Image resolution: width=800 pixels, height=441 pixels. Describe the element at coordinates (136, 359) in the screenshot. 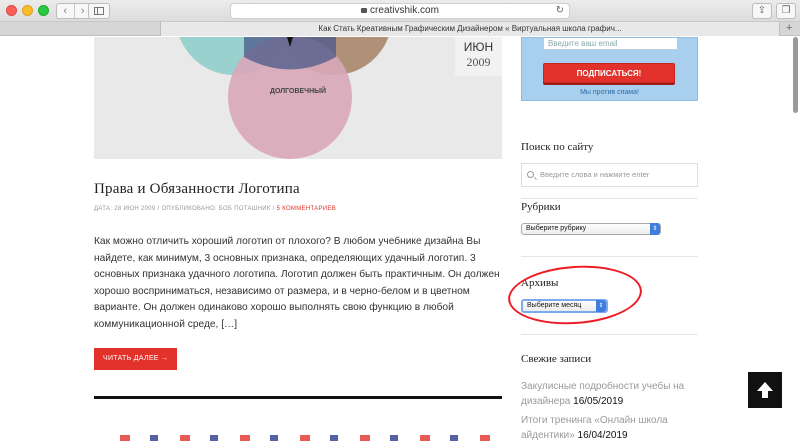

I see `read-more-button: ЧИТАТЬ ДАЛЕЕ →` at that location.